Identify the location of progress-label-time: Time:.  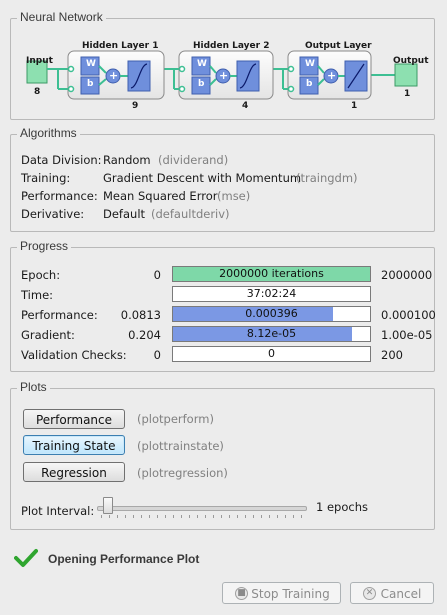
(37, 295).